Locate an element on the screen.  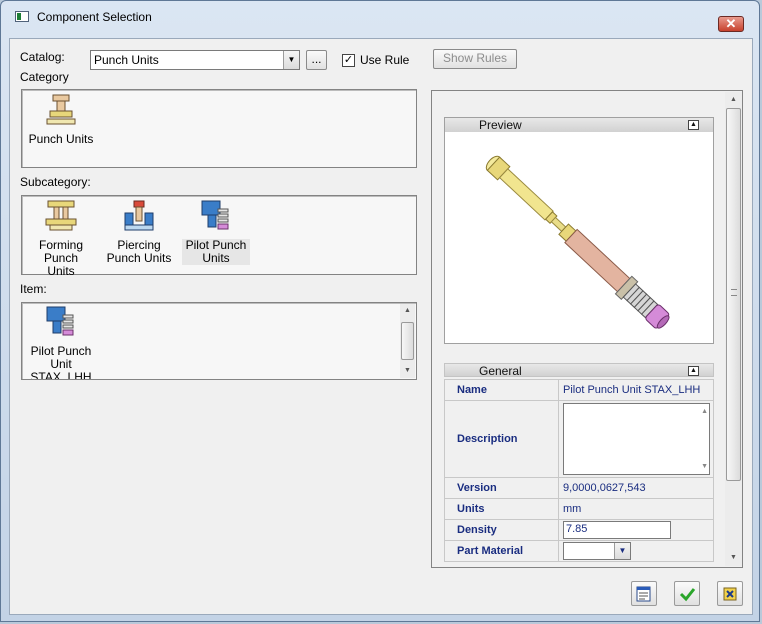
subcategory-label-line2: Punch Units is located at coordinates (139, 258).